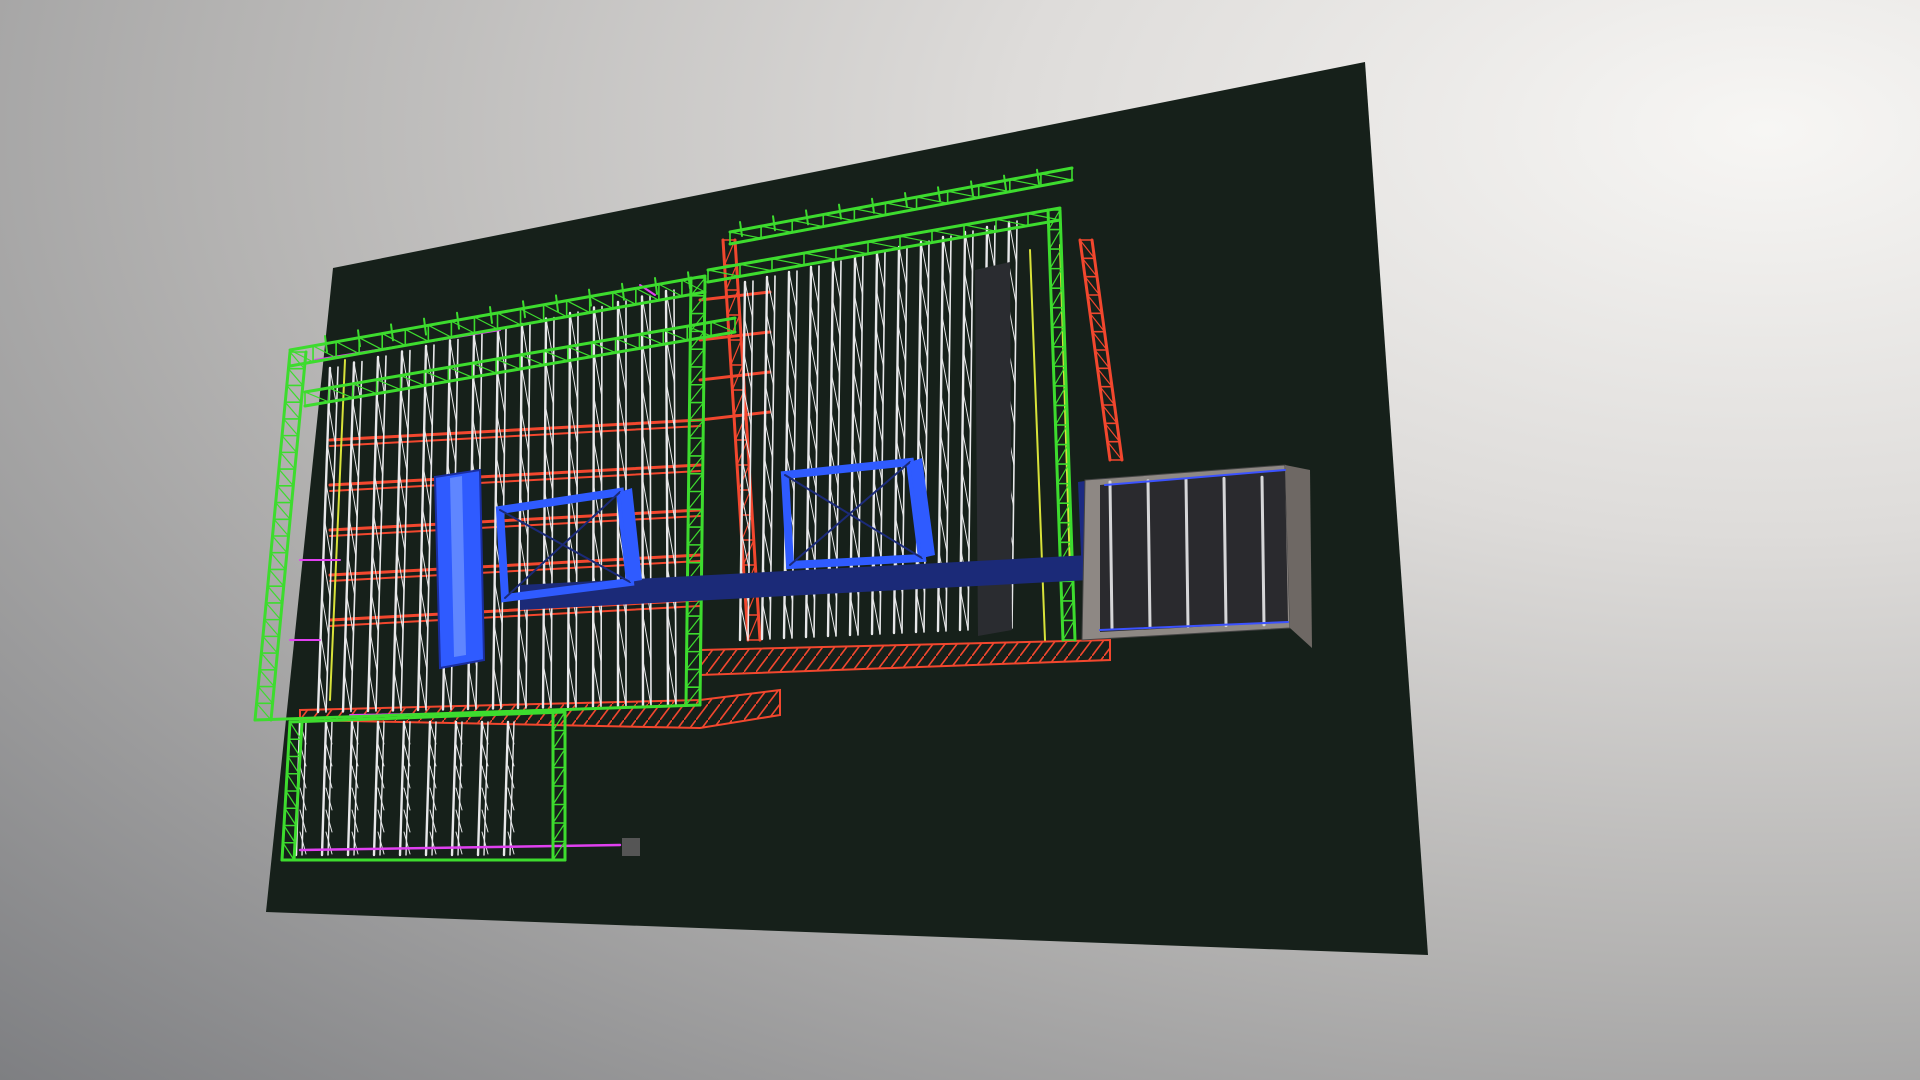  What do you see at coordinates (1194, 551) in the screenshot?
I see `box-interior` at bounding box center [1194, 551].